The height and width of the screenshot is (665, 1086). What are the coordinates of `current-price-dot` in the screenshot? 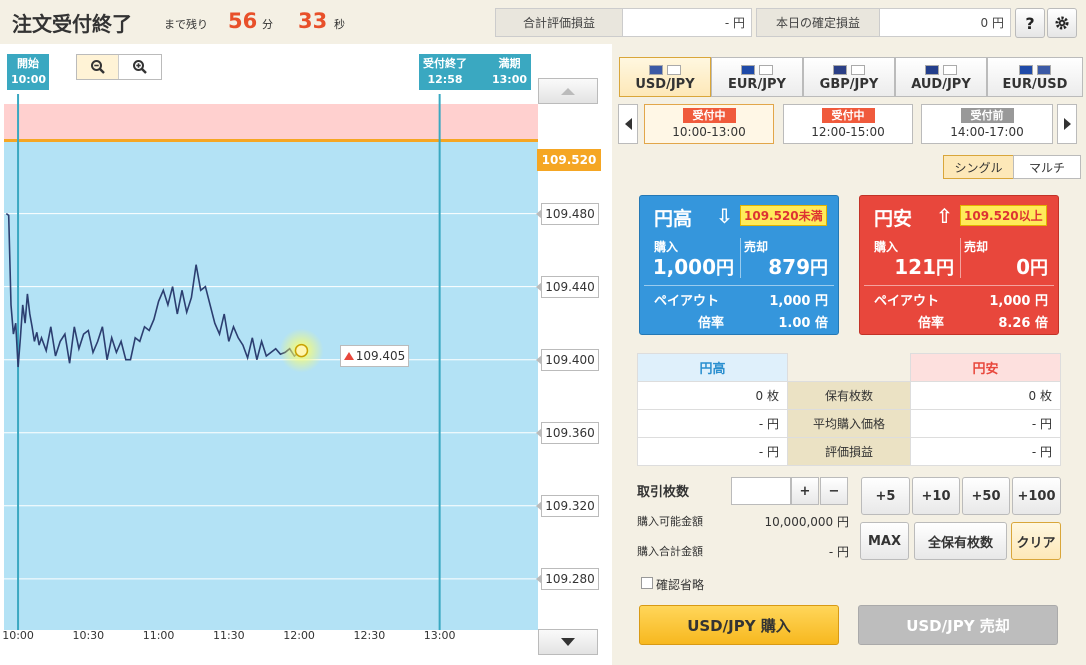 It's located at (301, 350).